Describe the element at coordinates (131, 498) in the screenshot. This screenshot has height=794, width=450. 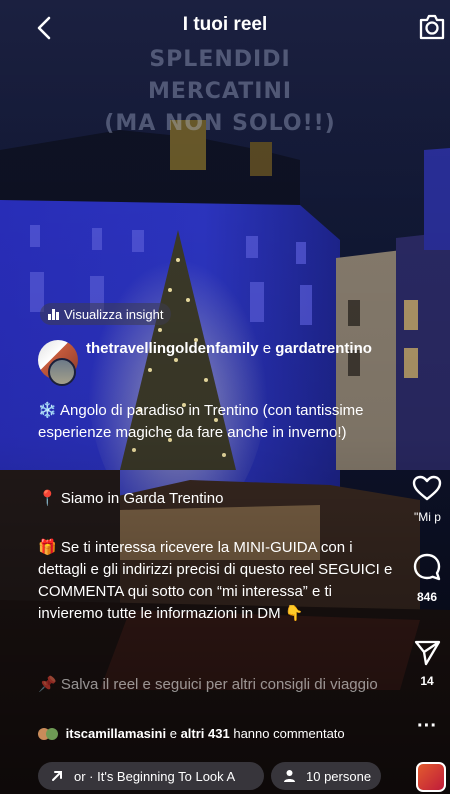
I see `caption-paragraph-2: 📍 Siamo in Garda Trentino` at that location.